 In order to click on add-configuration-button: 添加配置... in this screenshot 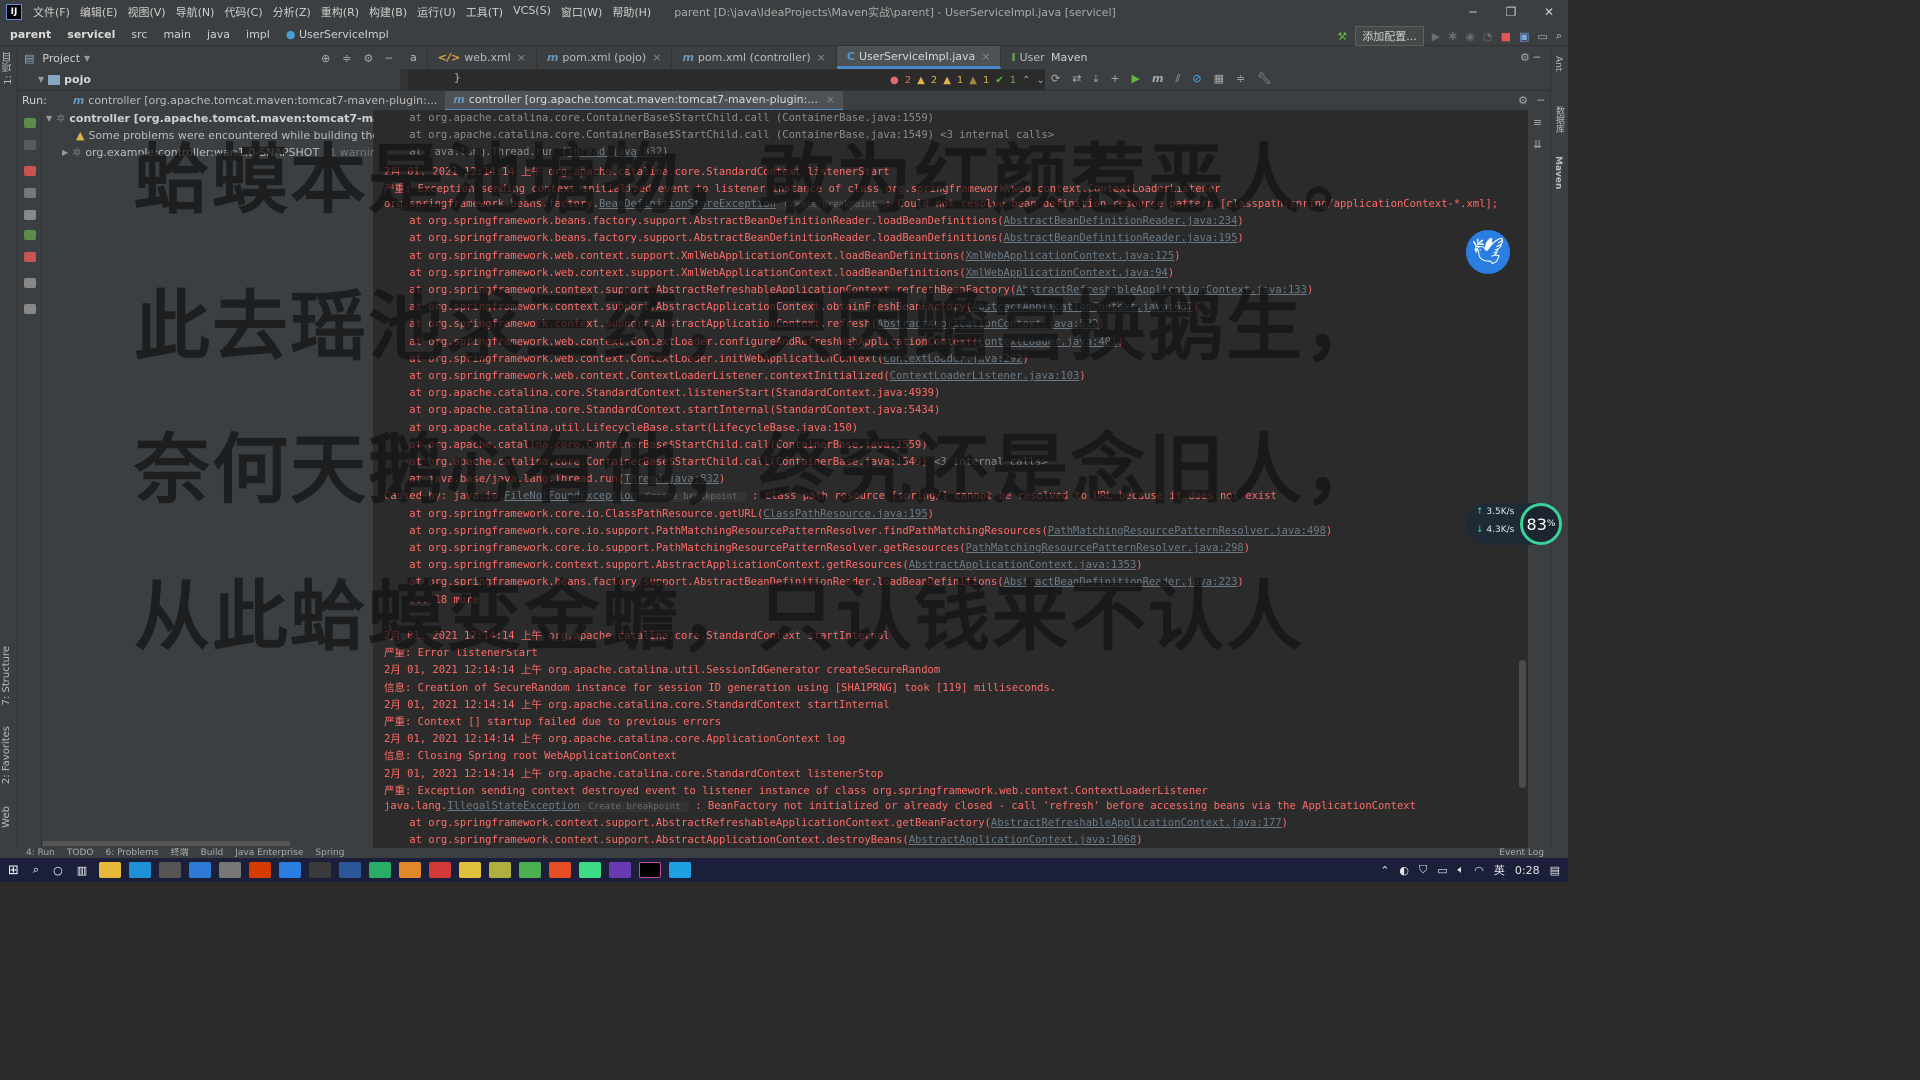, I will do `click(1389, 36)`.